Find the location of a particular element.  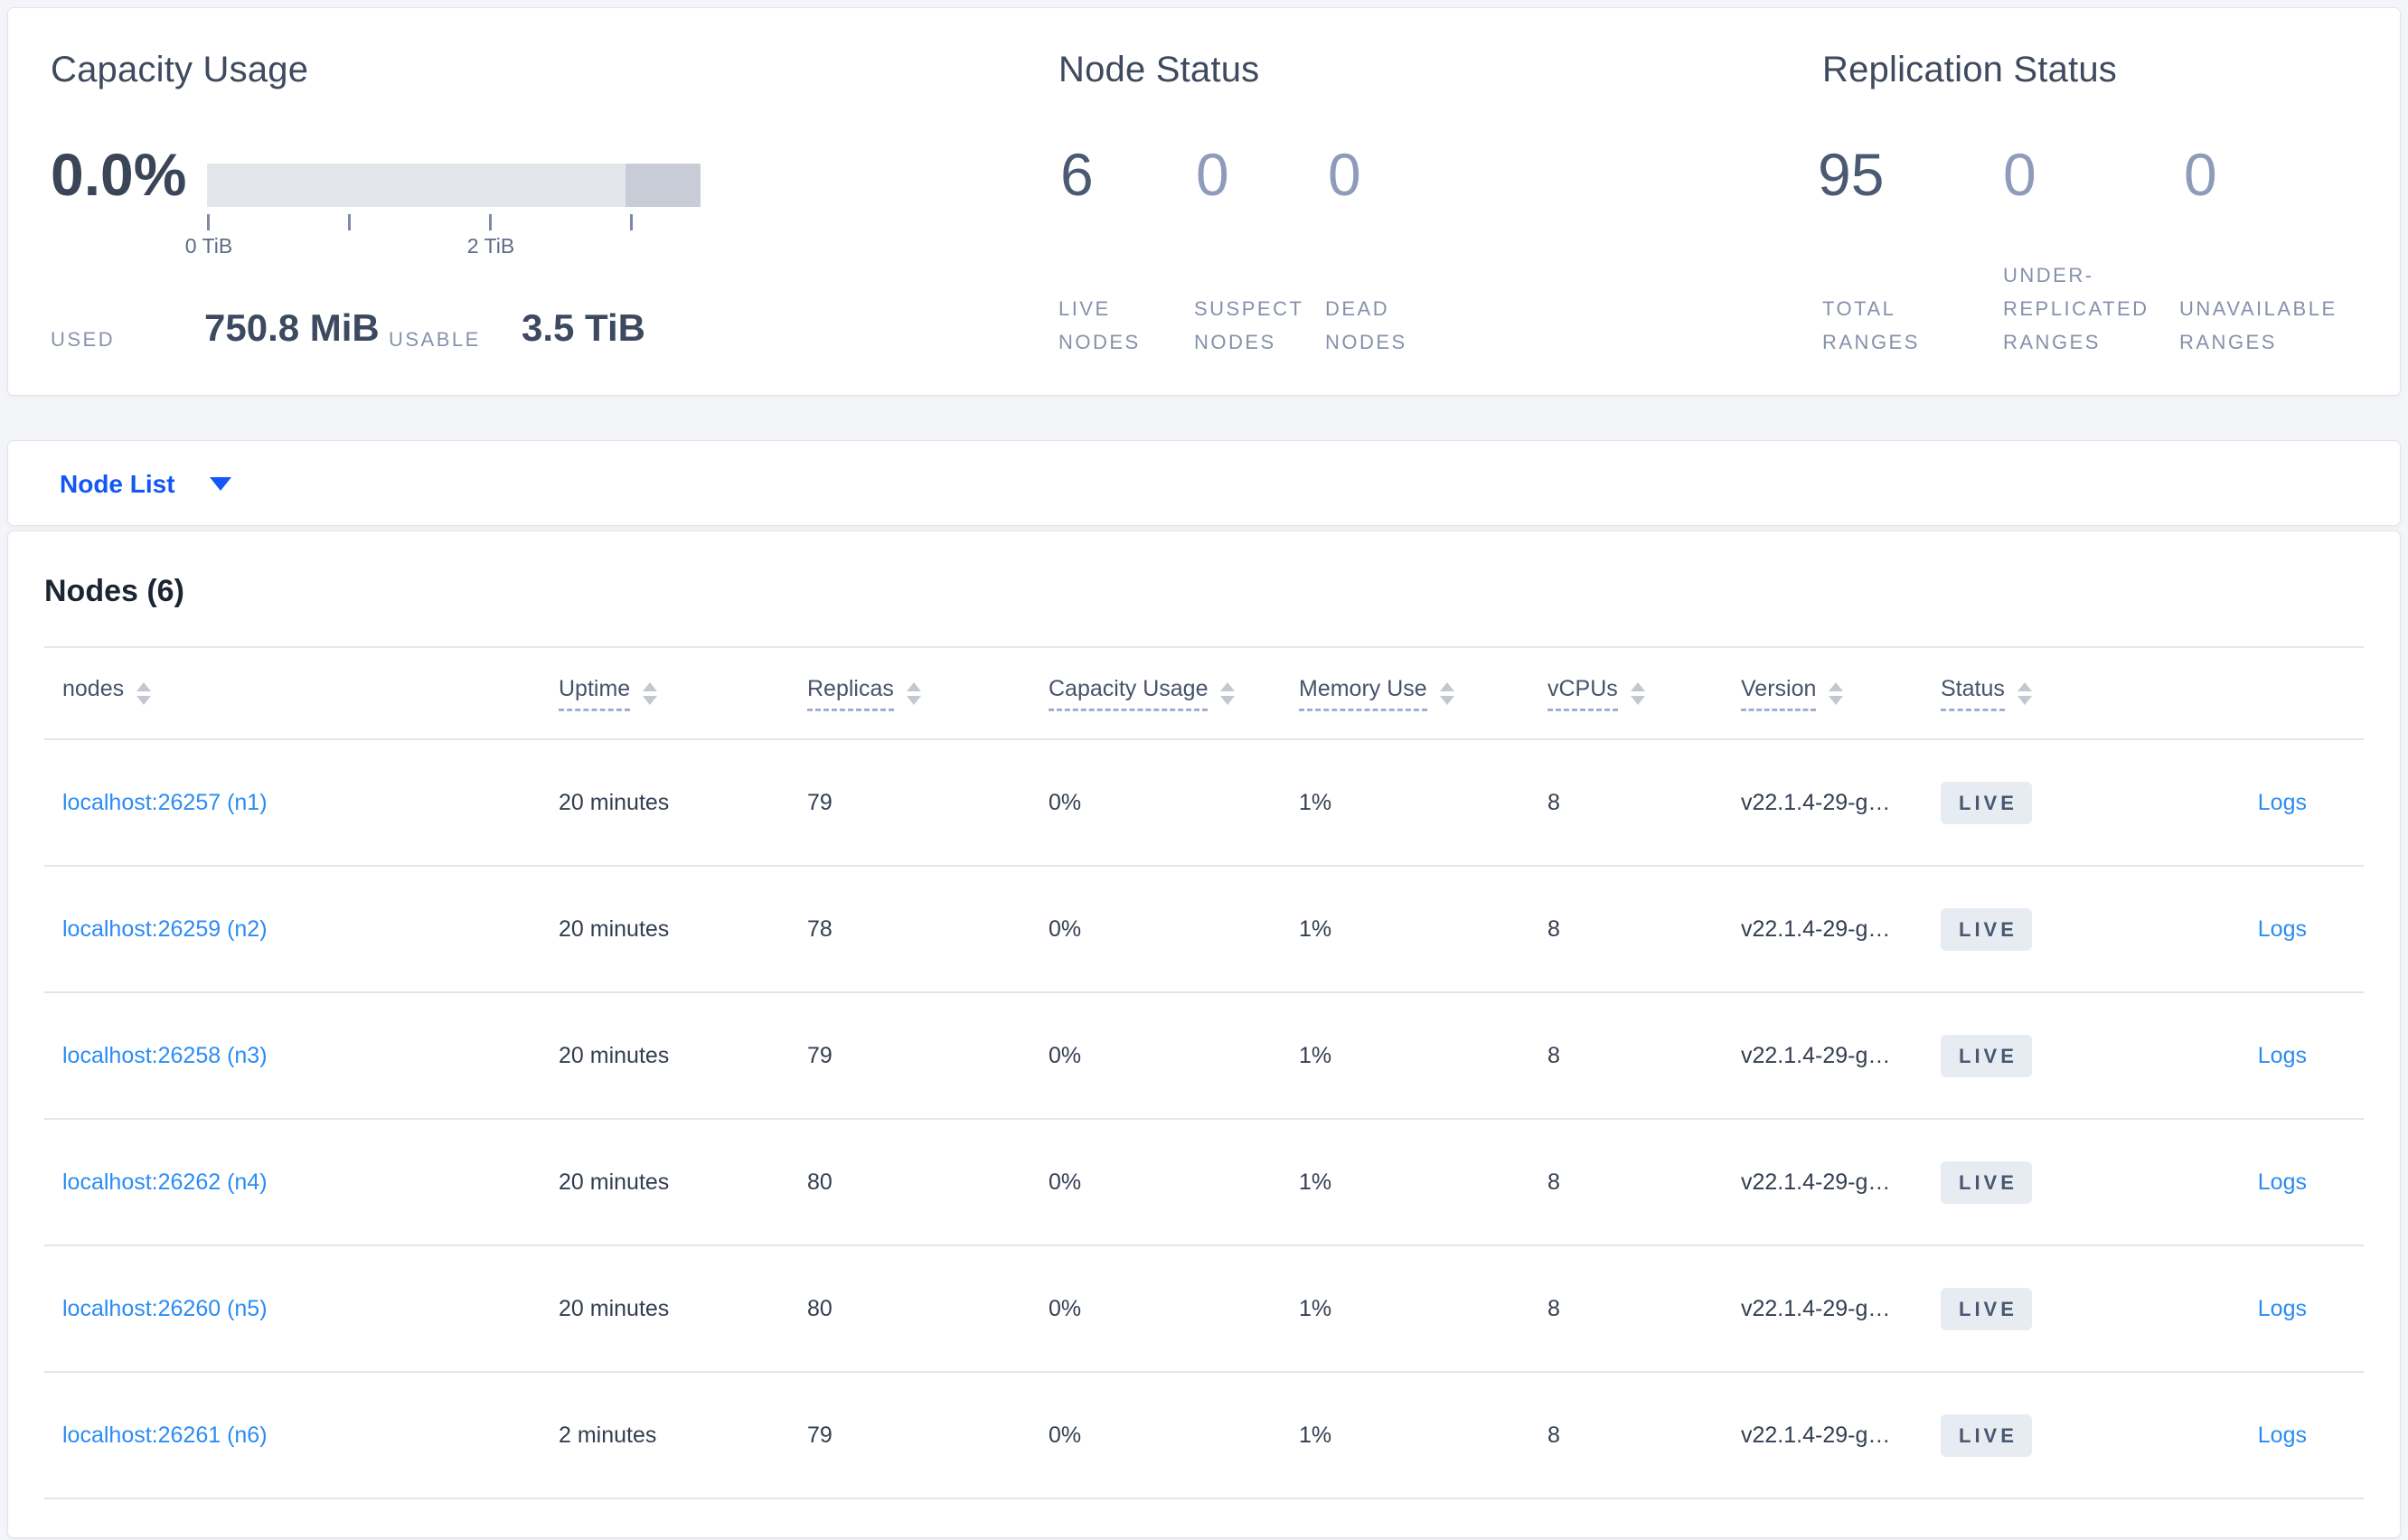

column-header-capacity-usage: Capacity Usage is located at coordinates (1174, 693).